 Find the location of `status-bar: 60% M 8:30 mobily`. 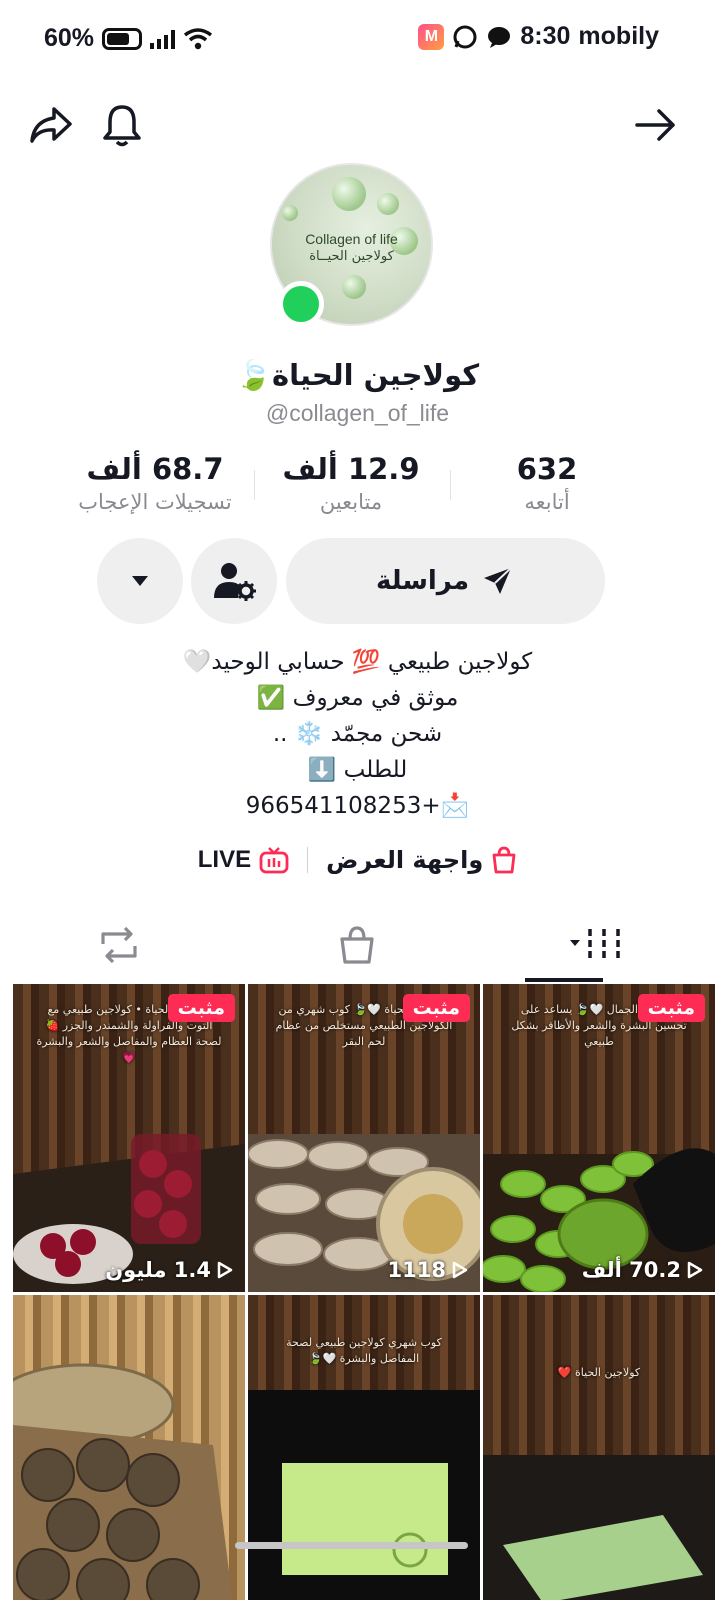

status-bar: 60% M 8:30 mobily is located at coordinates (357, 40).